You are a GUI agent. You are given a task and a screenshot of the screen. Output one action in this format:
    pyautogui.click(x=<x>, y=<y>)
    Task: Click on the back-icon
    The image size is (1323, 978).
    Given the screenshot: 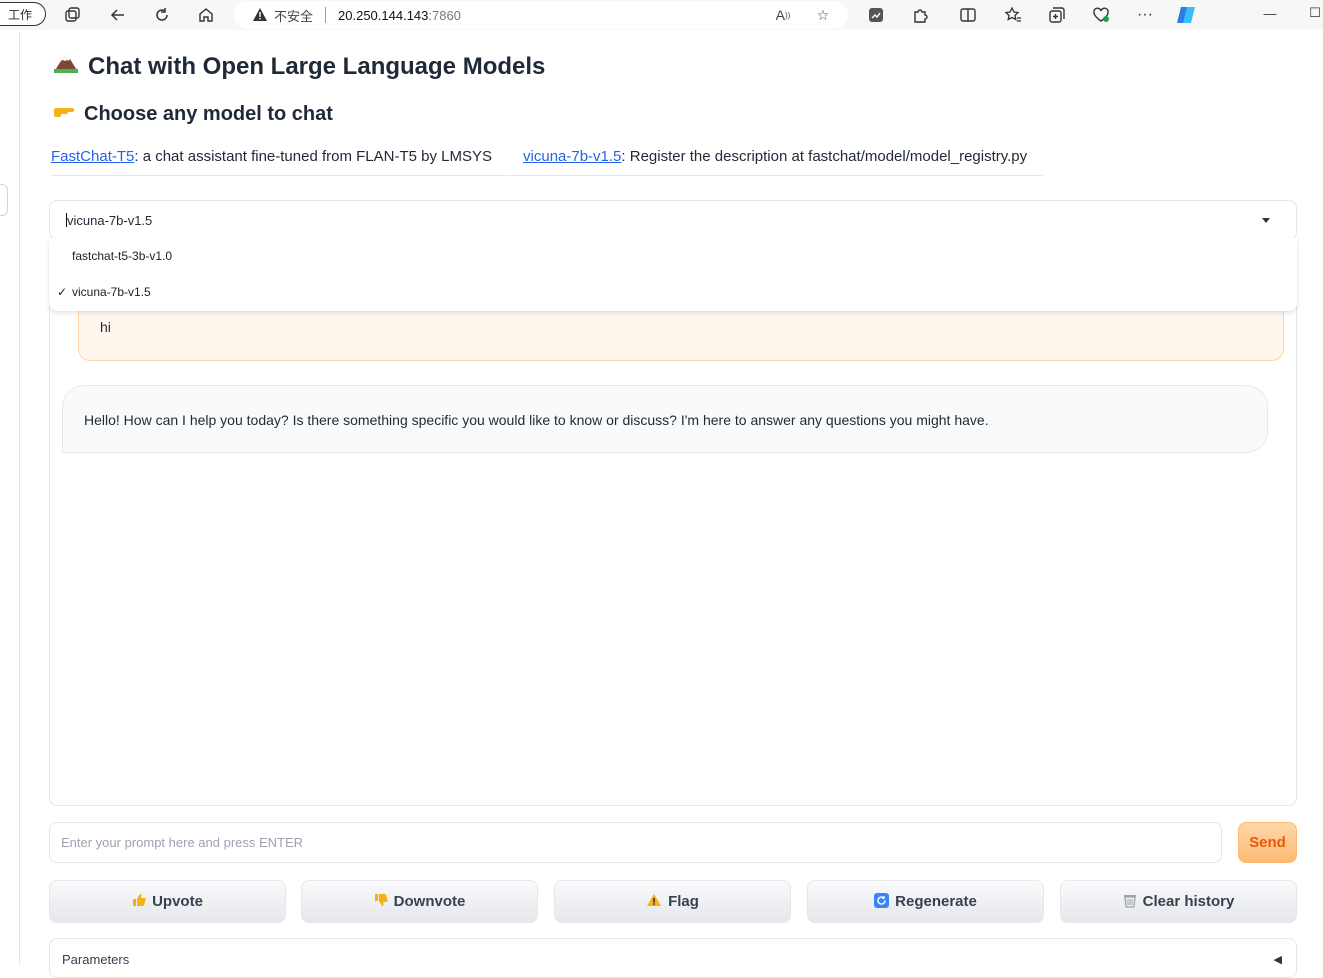 What is the action you would take?
    pyautogui.click(x=118, y=15)
    